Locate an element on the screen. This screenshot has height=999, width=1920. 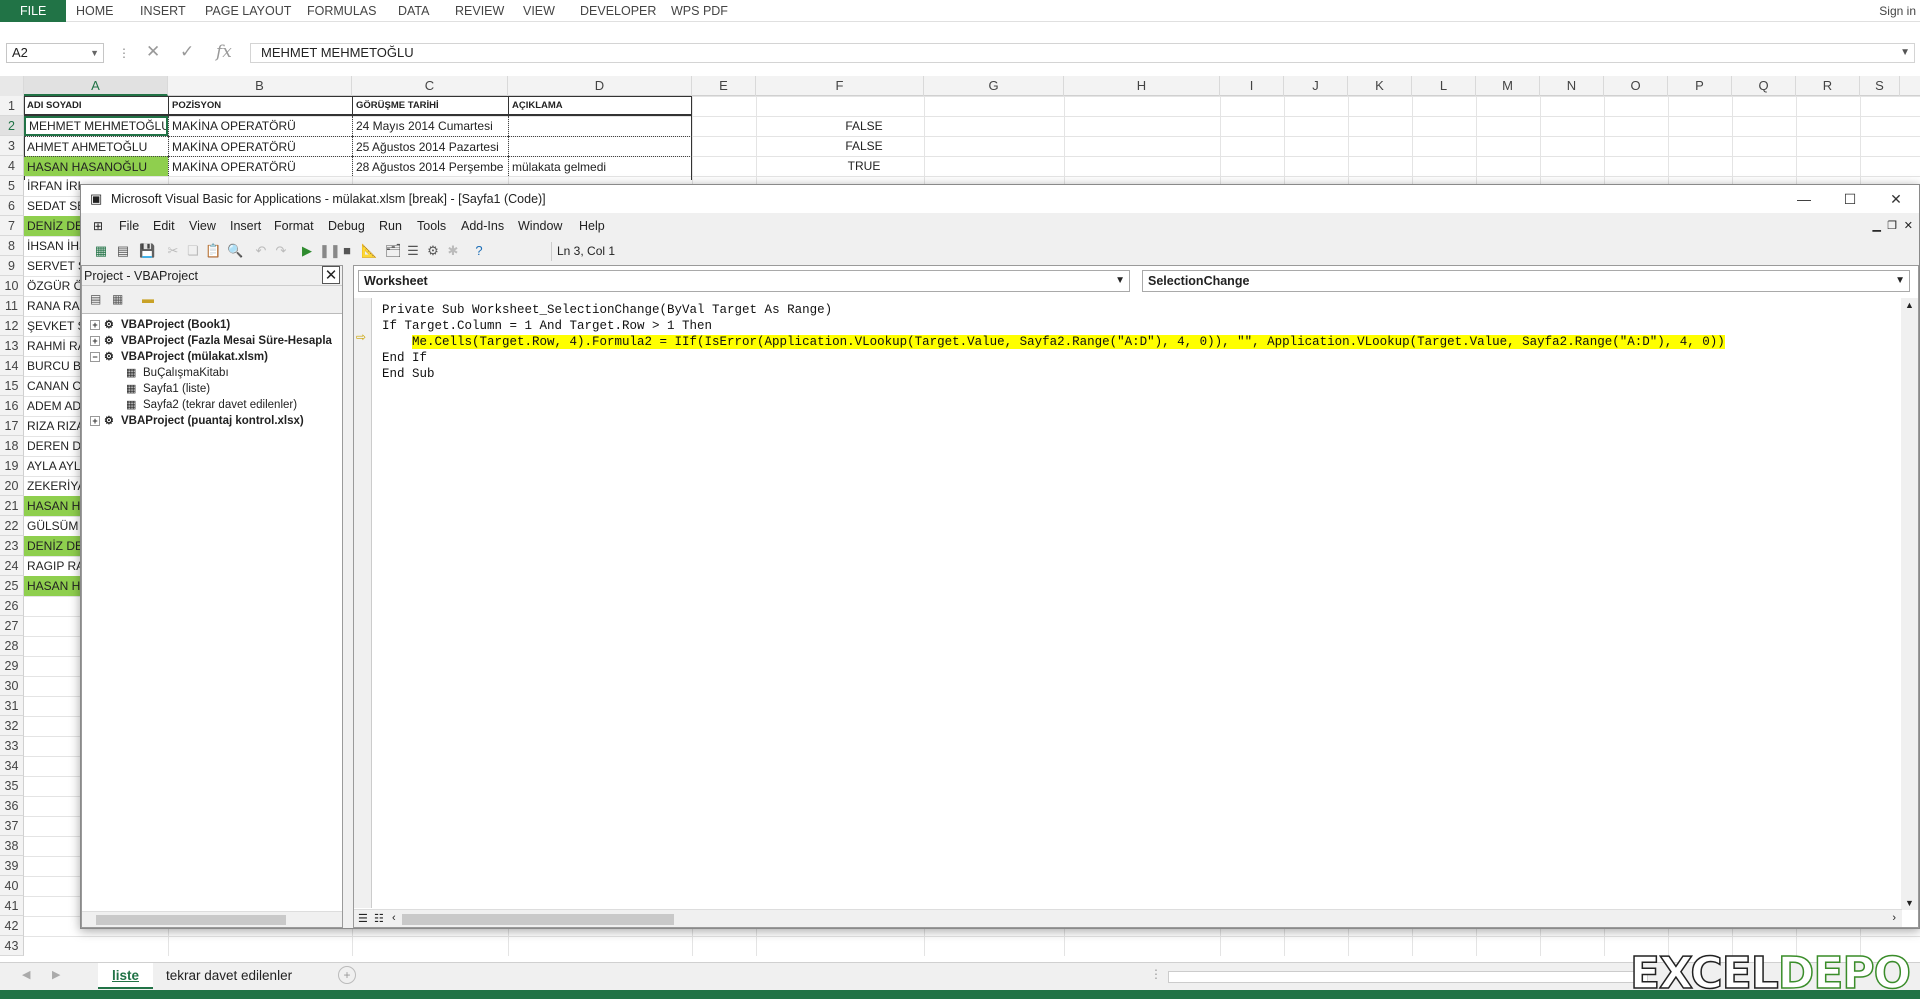
chevron-down-icon: ▼ is located at coordinates (94, 53).